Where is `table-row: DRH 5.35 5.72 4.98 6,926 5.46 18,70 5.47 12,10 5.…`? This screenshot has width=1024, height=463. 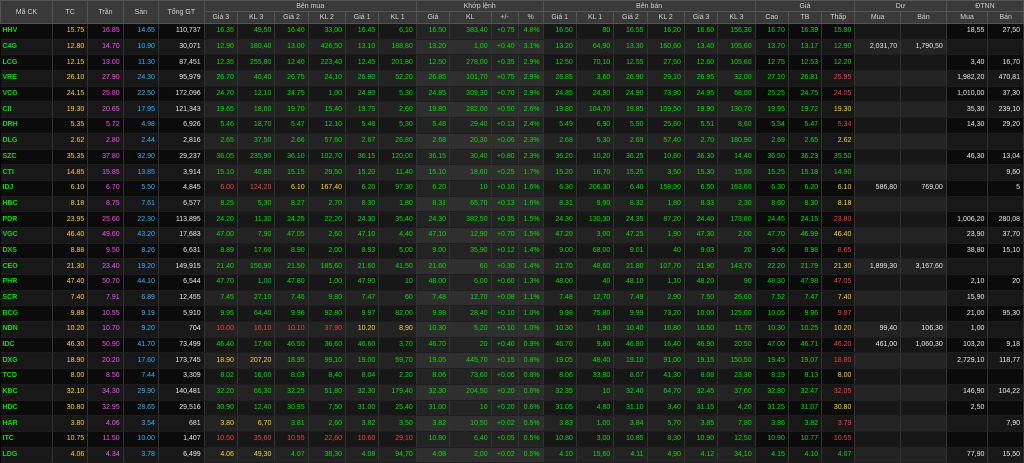
table-row: DRH 5.35 5.72 4.98 6,926 5.46 18,70 5.47 12,10 5.… is located at coordinates (512, 125).